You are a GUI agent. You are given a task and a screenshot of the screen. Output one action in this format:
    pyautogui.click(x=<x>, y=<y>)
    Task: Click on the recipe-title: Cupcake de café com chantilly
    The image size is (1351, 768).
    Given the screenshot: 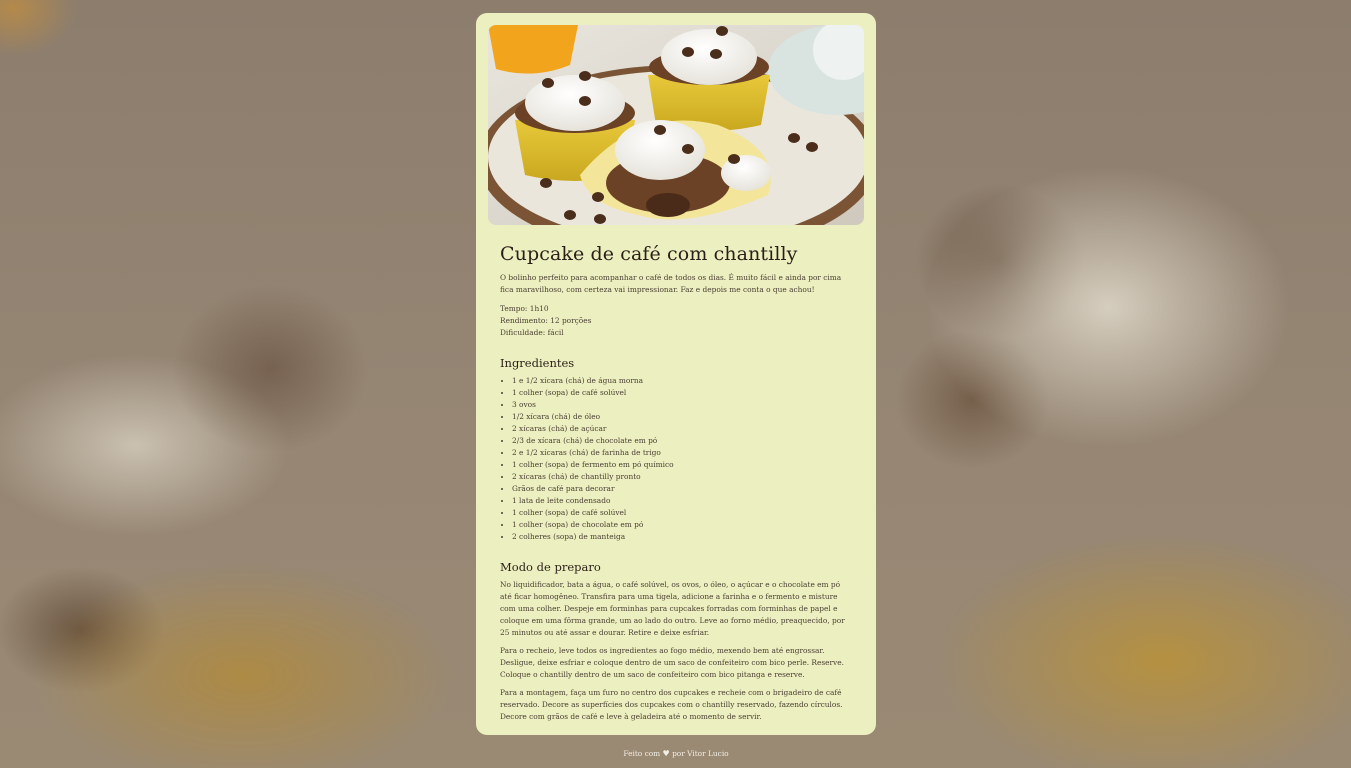 What is the action you would take?
    pyautogui.click(x=649, y=254)
    